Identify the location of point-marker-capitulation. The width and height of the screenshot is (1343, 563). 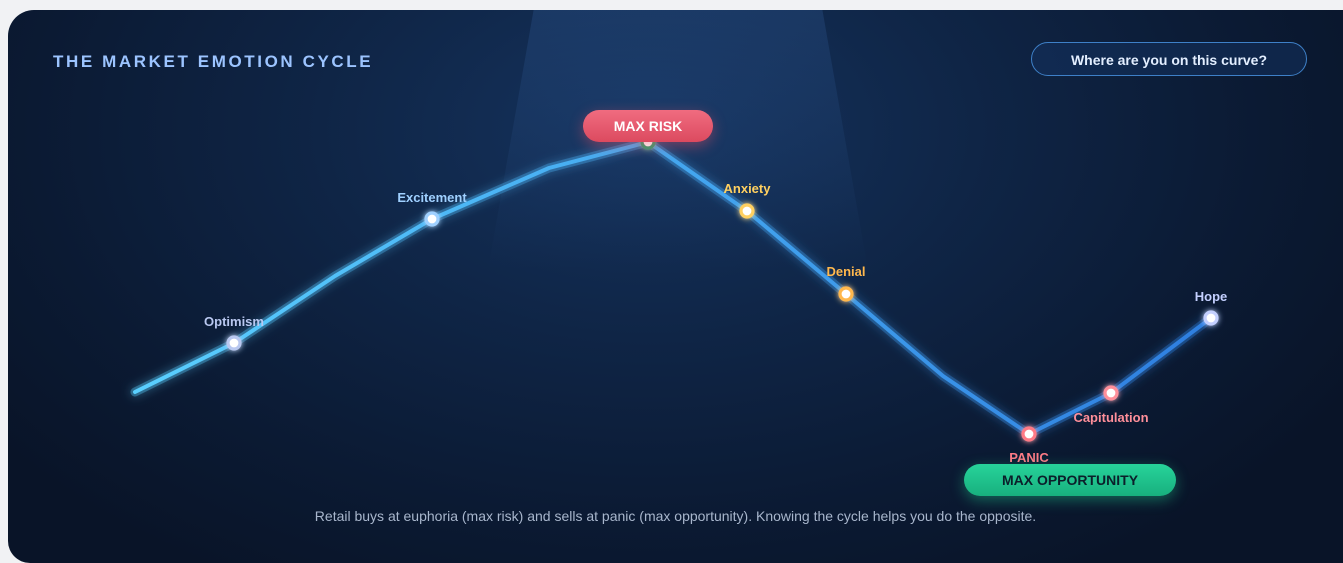
(1111, 393).